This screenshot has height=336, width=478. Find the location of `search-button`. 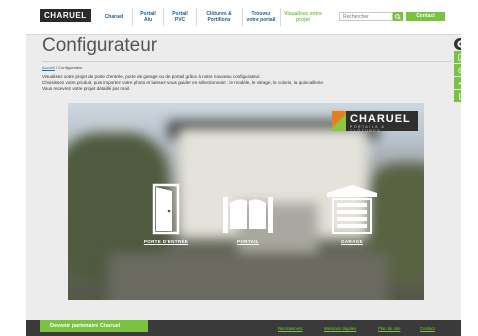

search-button is located at coordinates (398, 16).